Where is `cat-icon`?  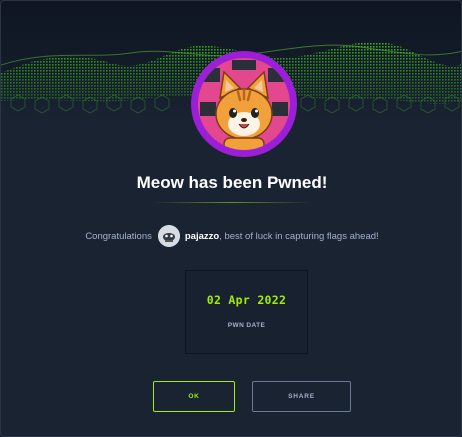 cat-icon is located at coordinates (244, 104).